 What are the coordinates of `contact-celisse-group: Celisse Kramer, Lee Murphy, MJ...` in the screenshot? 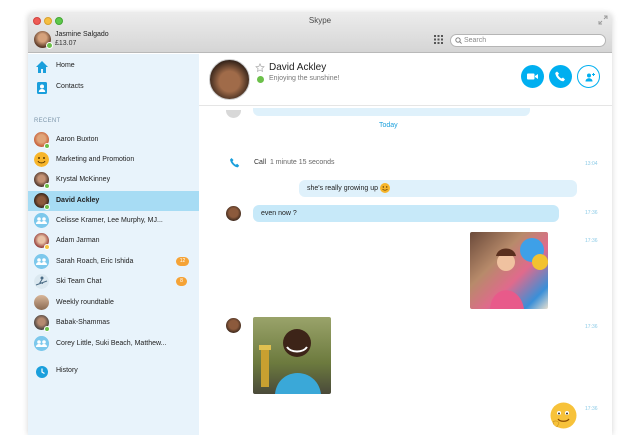 It's located at (113, 221).